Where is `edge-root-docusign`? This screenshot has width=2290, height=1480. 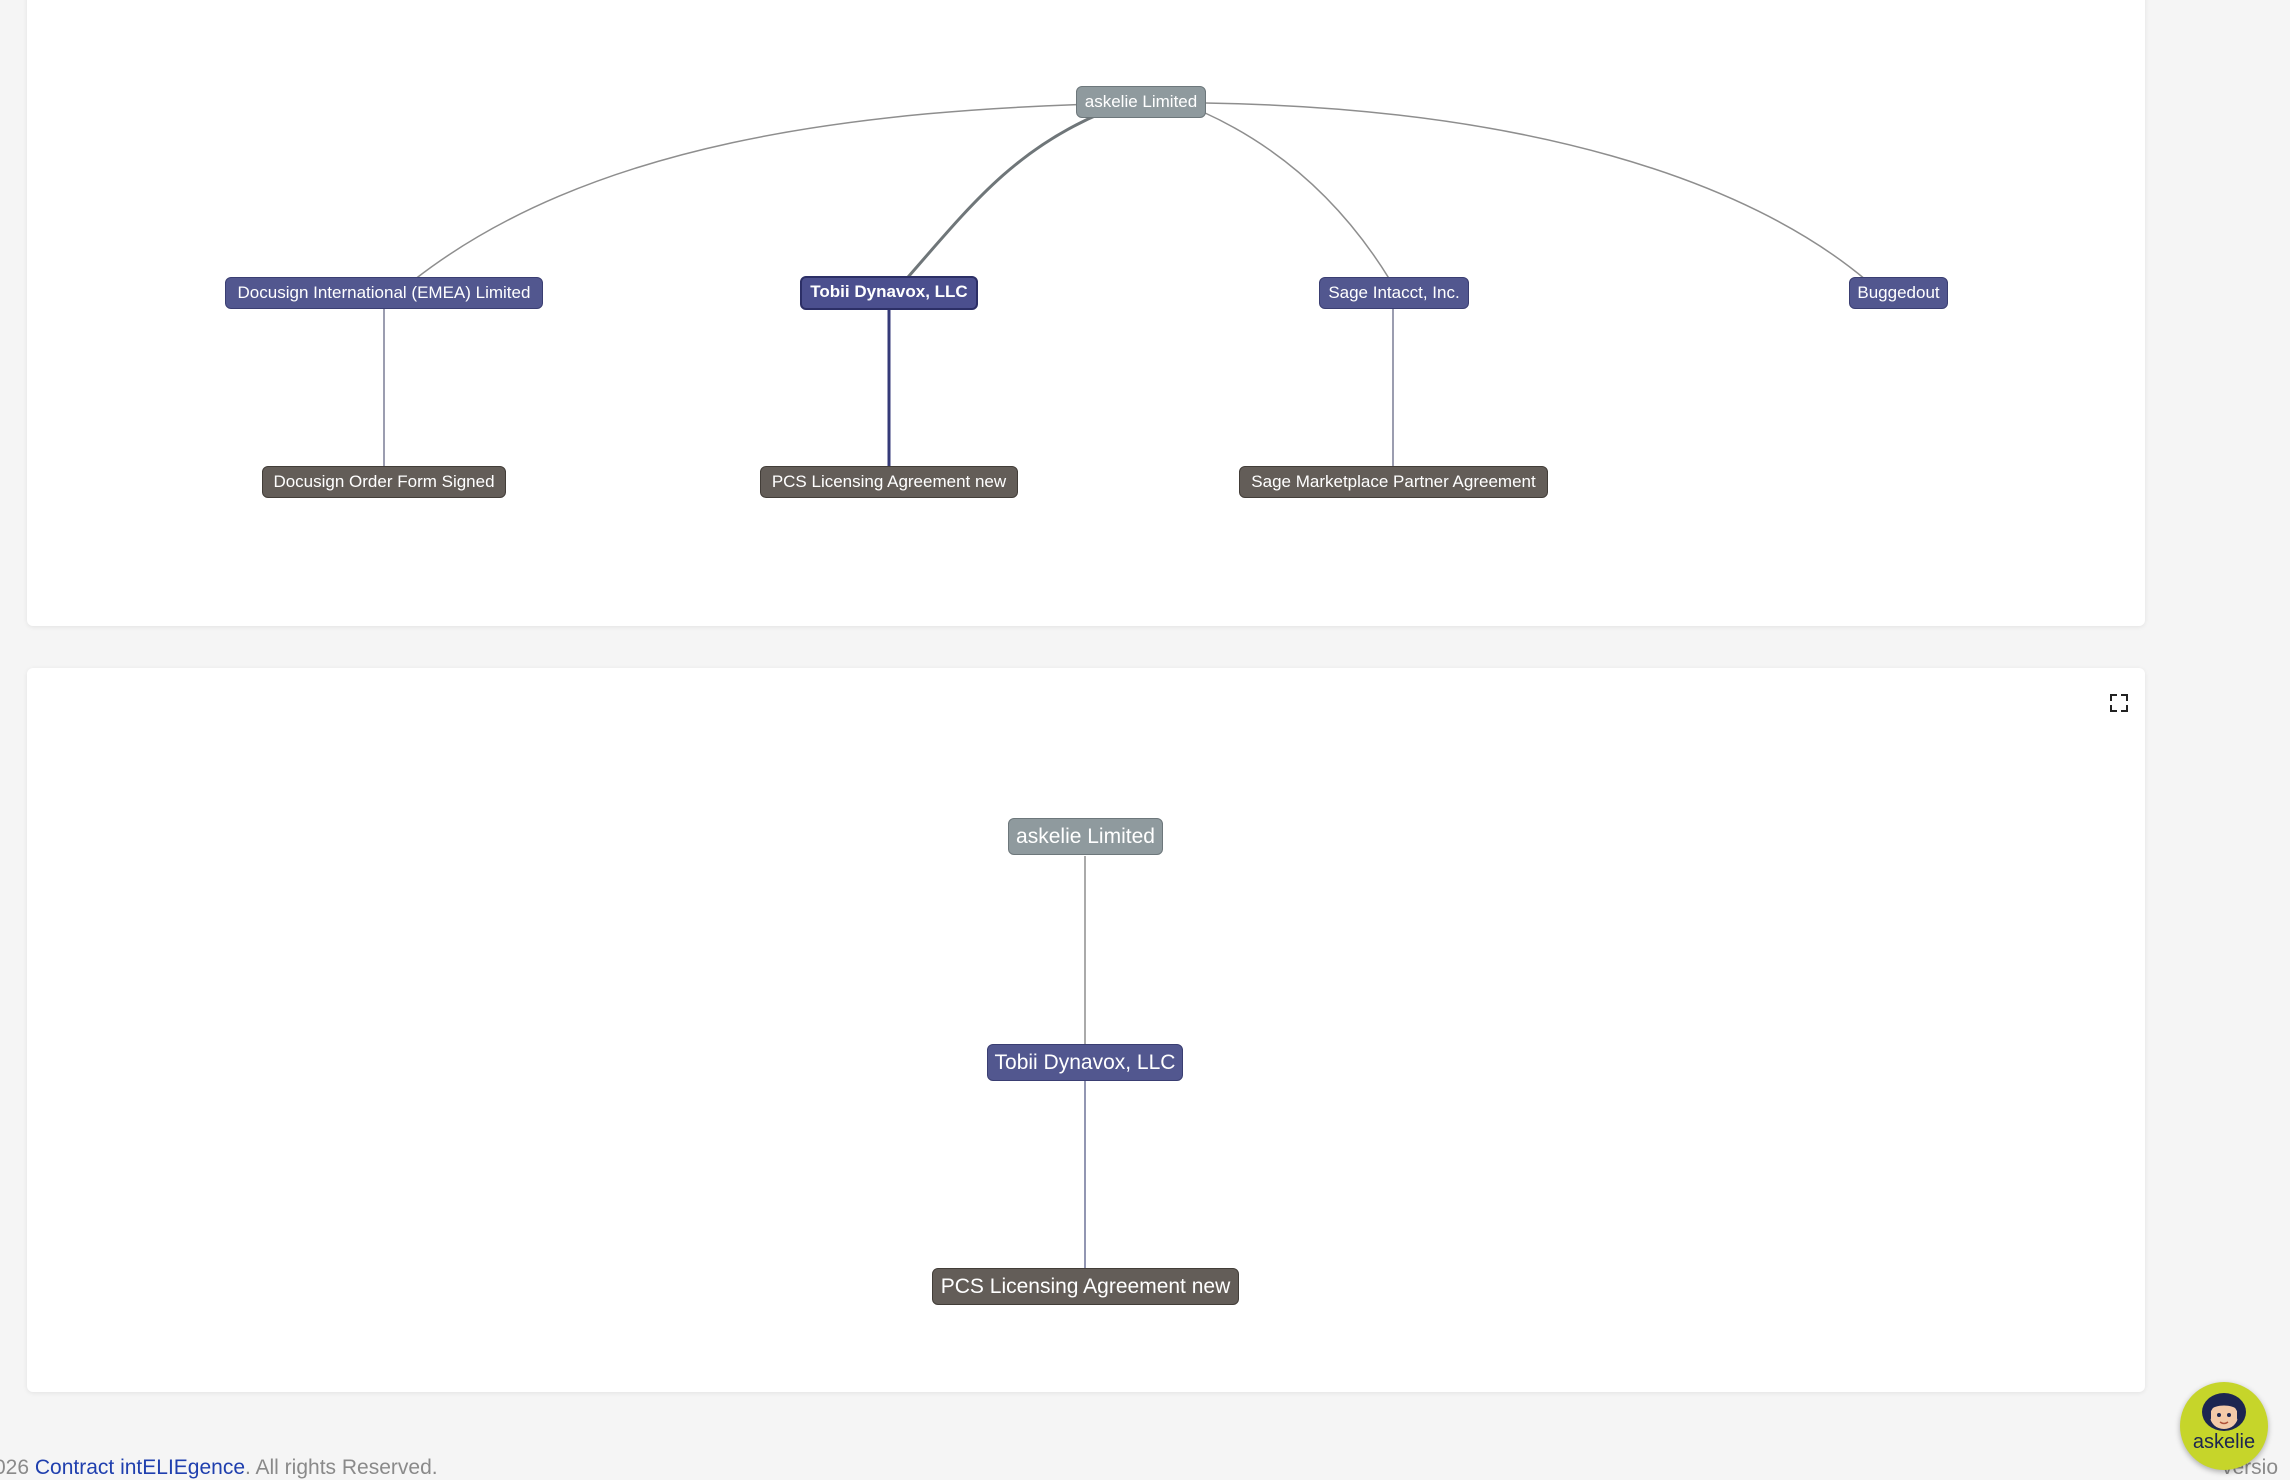 edge-root-docusign is located at coordinates (777, 191).